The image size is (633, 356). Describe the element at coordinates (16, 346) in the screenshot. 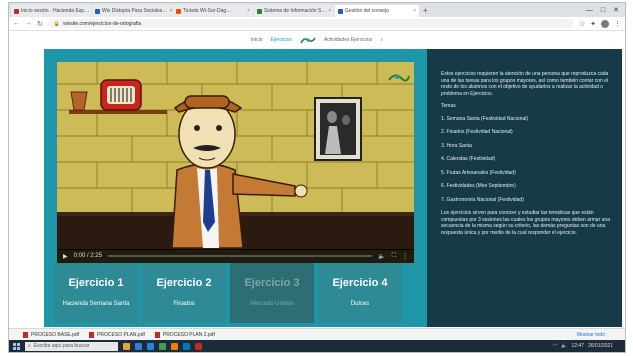

I see `windows-start-icon` at that location.